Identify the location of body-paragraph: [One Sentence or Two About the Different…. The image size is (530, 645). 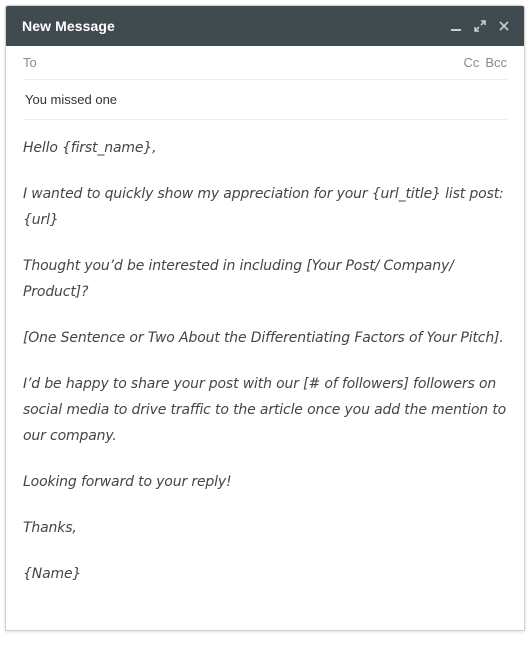
(263, 338).